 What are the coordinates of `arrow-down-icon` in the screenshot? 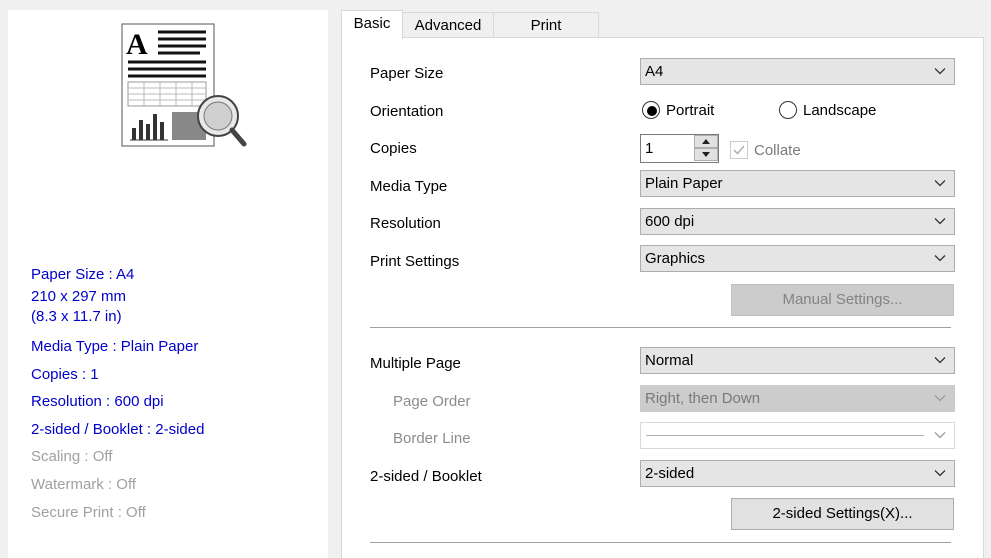 It's located at (706, 154).